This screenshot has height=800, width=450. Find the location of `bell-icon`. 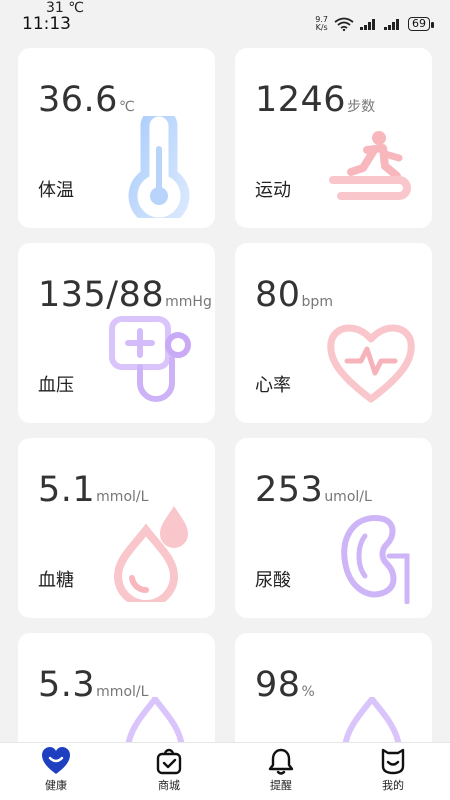

bell-icon is located at coordinates (281, 761).